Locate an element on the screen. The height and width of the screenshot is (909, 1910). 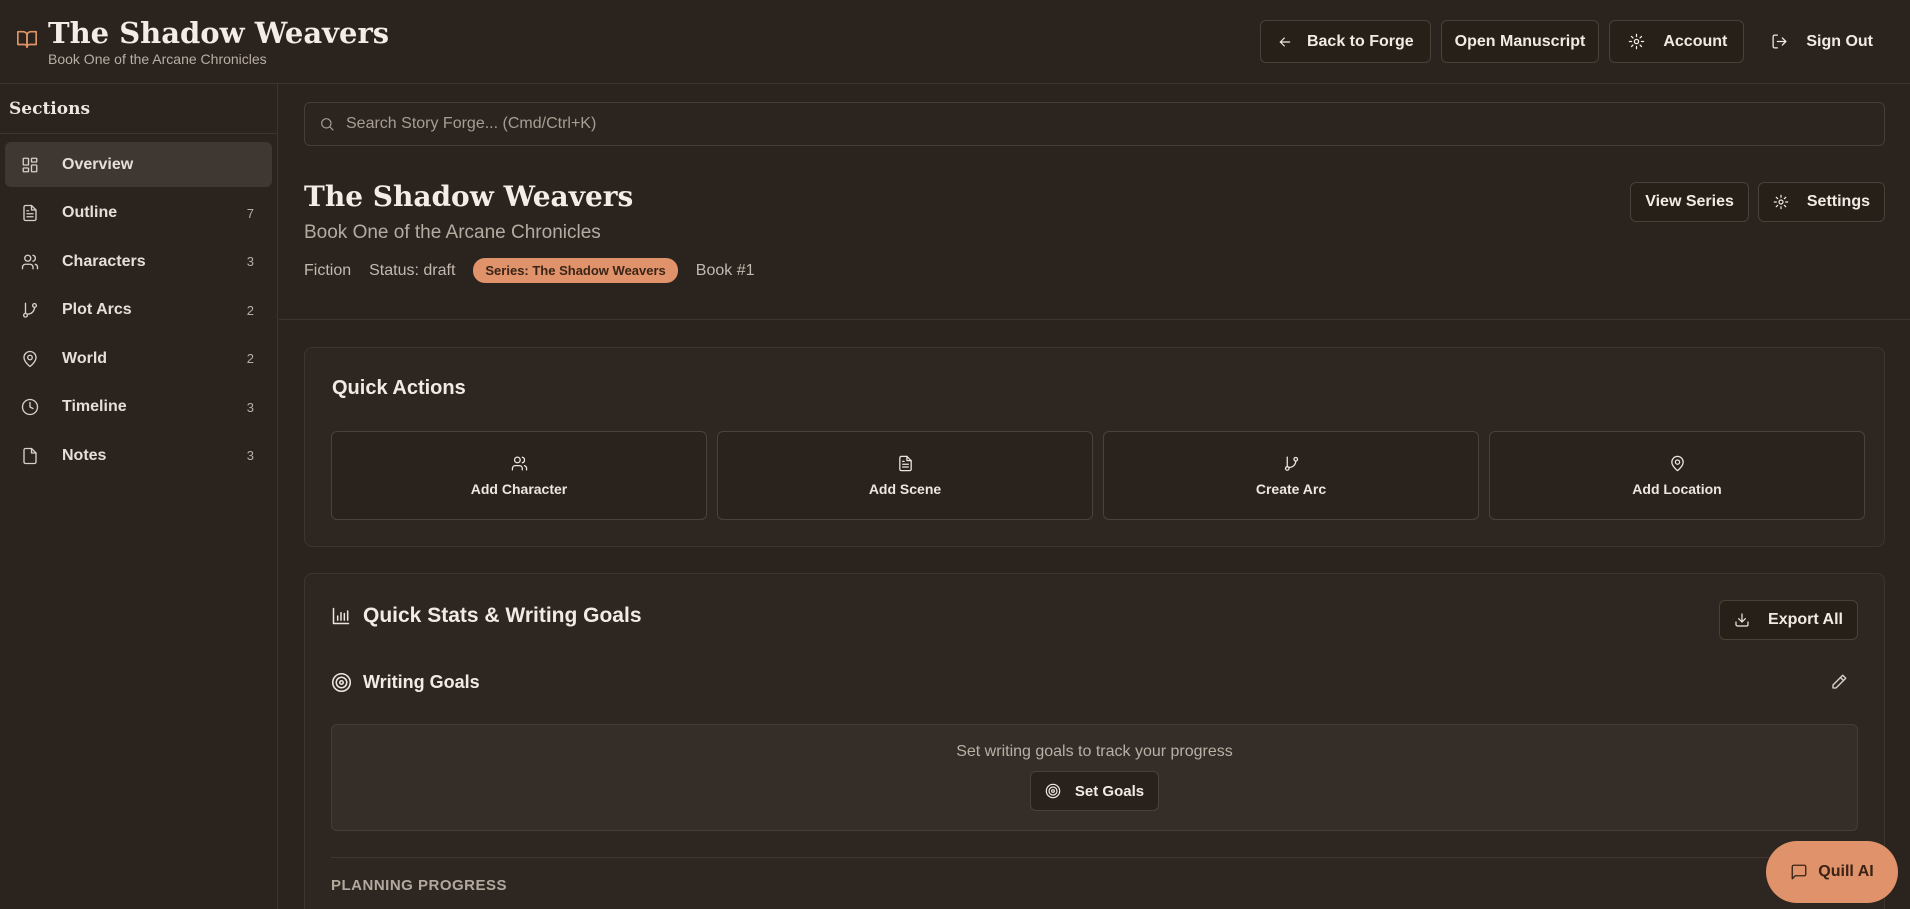
export-all-button: Export All is located at coordinates (1788, 620).